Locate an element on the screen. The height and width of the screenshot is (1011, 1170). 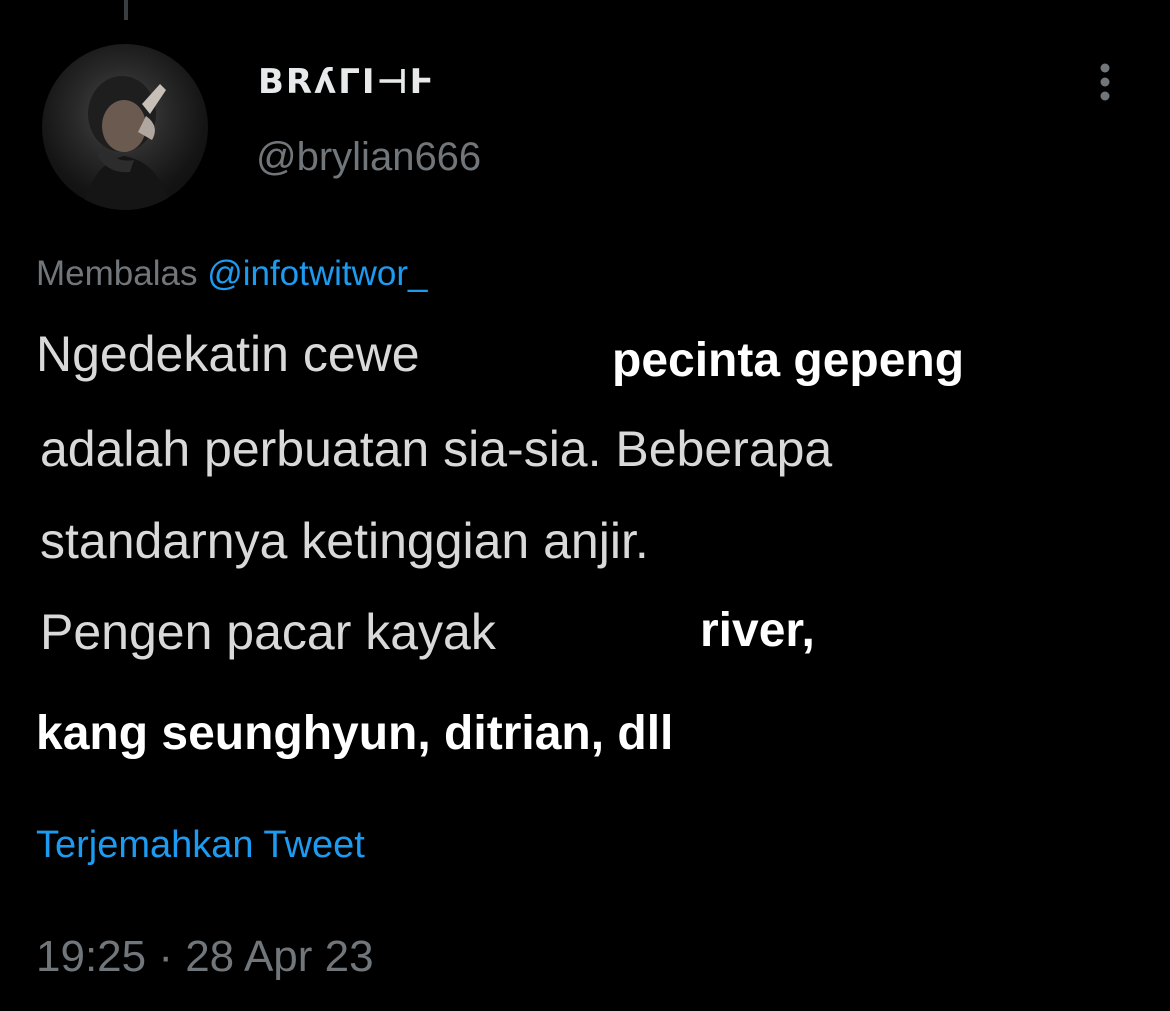
thread-connector-line is located at coordinates (126, 10).